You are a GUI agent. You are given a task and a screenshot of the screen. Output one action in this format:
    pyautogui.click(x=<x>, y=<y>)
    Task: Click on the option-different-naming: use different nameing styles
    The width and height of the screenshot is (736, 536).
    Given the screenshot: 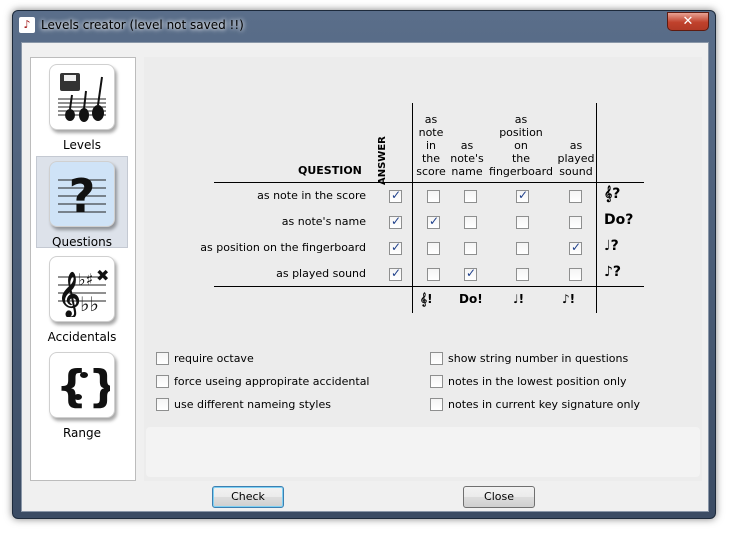 What is the action you would take?
    pyautogui.click(x=243, y=404)
    